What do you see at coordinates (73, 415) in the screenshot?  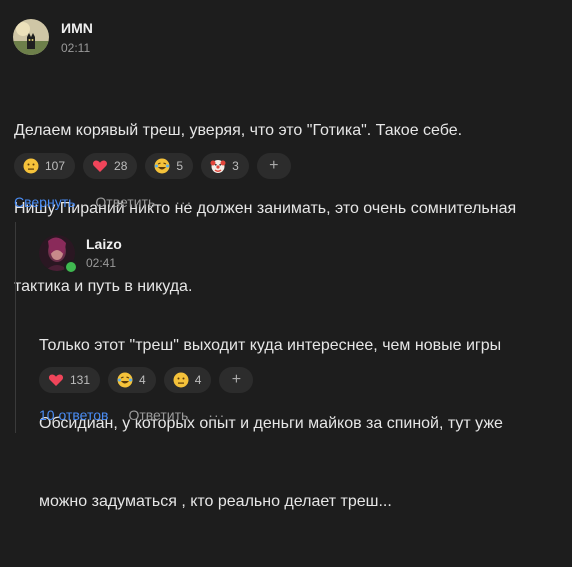 I see `show-replies-button: 10 ответов` at bounding box center [73, 415].